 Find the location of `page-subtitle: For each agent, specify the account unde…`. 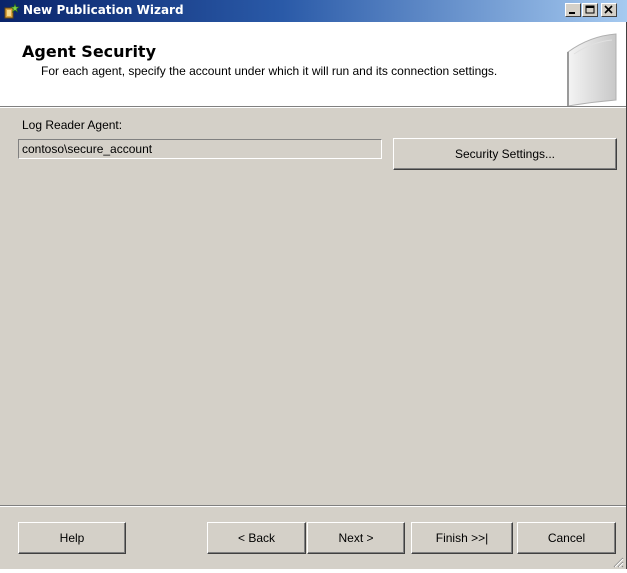

page-subtitle: For each agent, specify the account unde… is located at coordinates (269, 71).